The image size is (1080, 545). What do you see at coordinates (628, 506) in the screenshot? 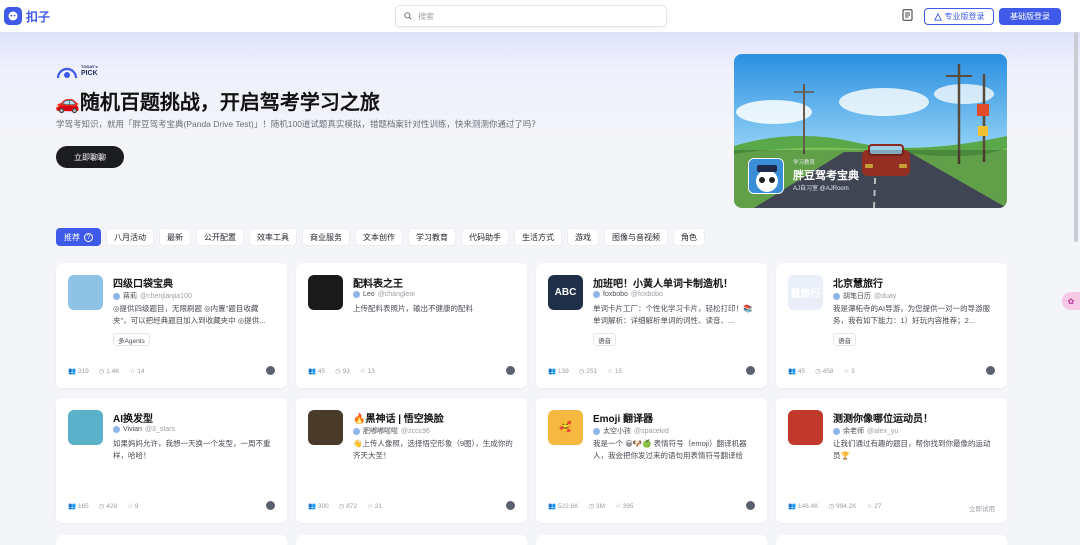
I see `stars-count: 395` at bounding box center [628, 506].